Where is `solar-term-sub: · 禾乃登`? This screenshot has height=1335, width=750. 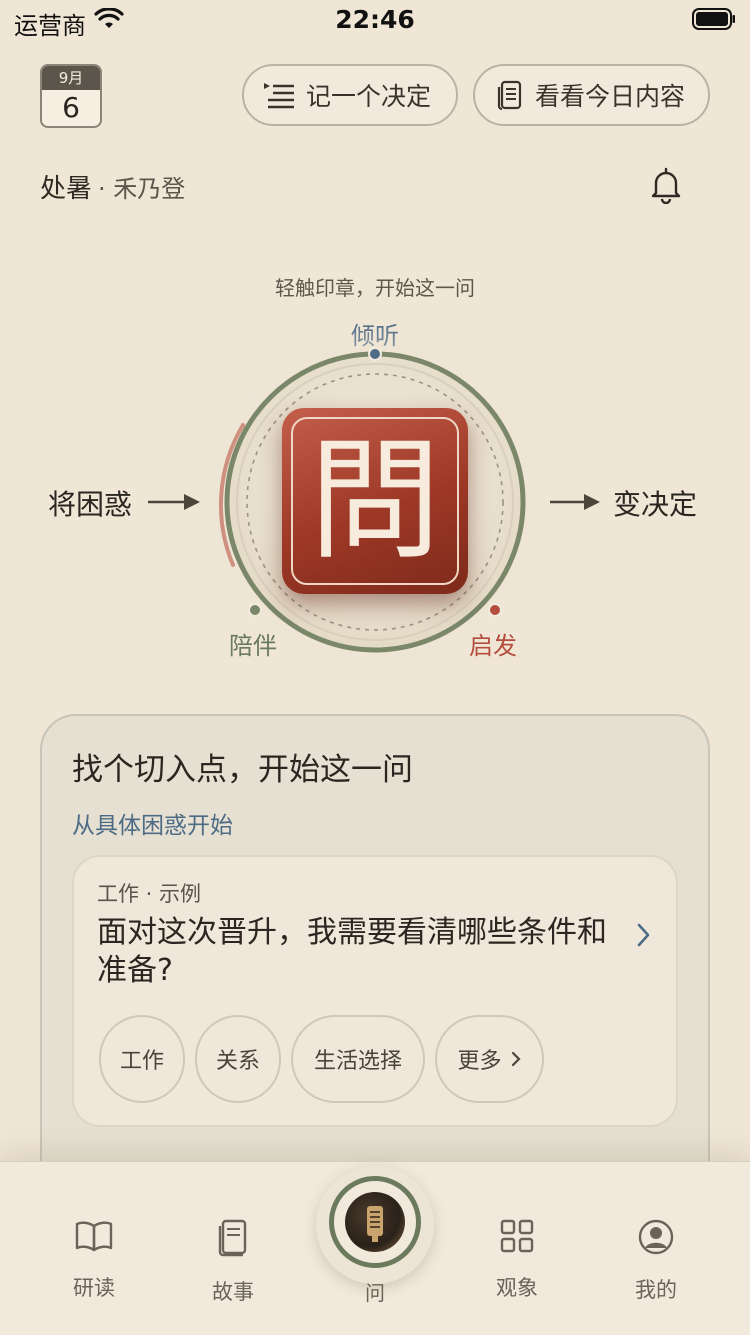 solar-term-sub: · 禾乃登 is located at coordinates (142, 189).